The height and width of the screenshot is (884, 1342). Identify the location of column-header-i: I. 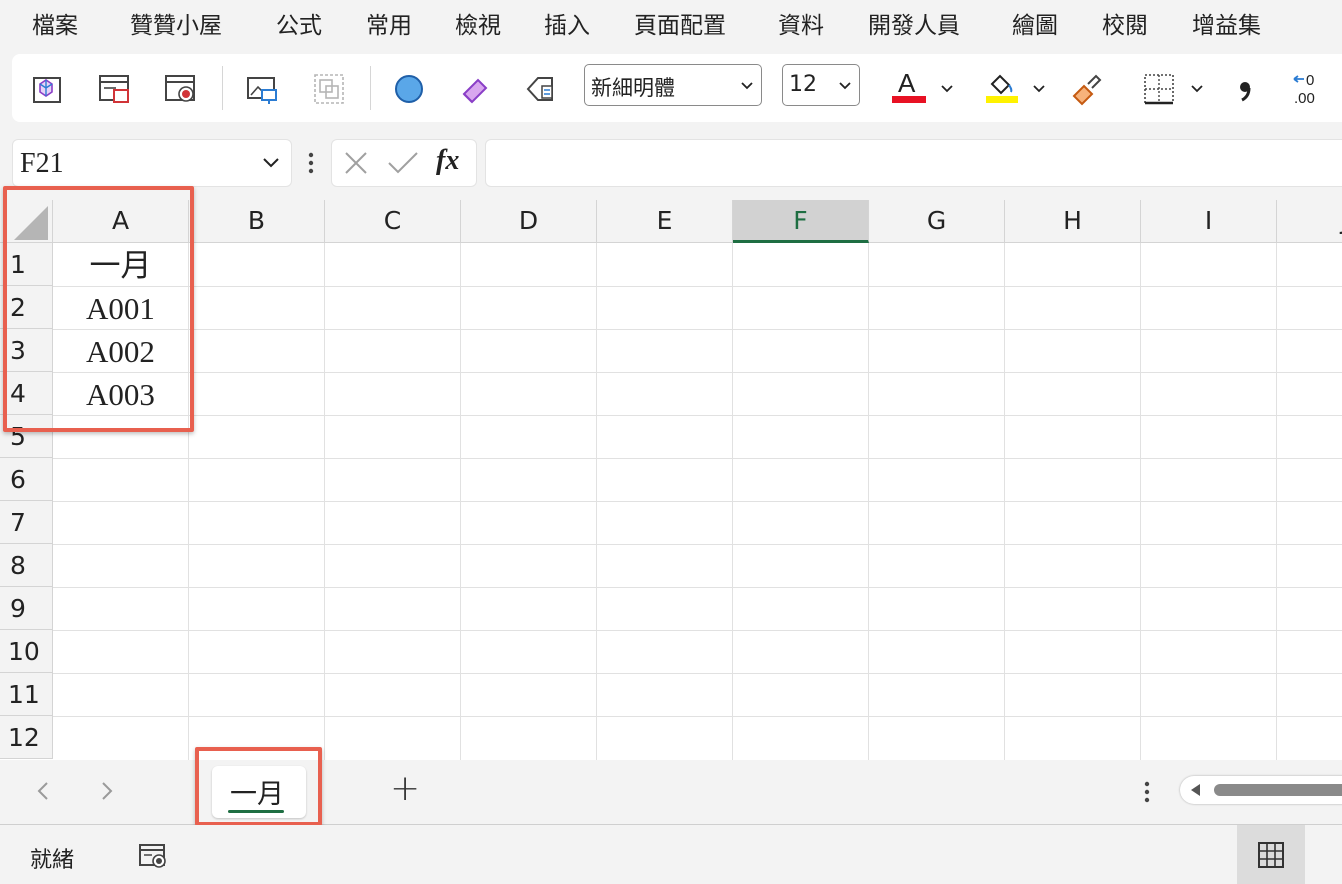
(1209, 221).